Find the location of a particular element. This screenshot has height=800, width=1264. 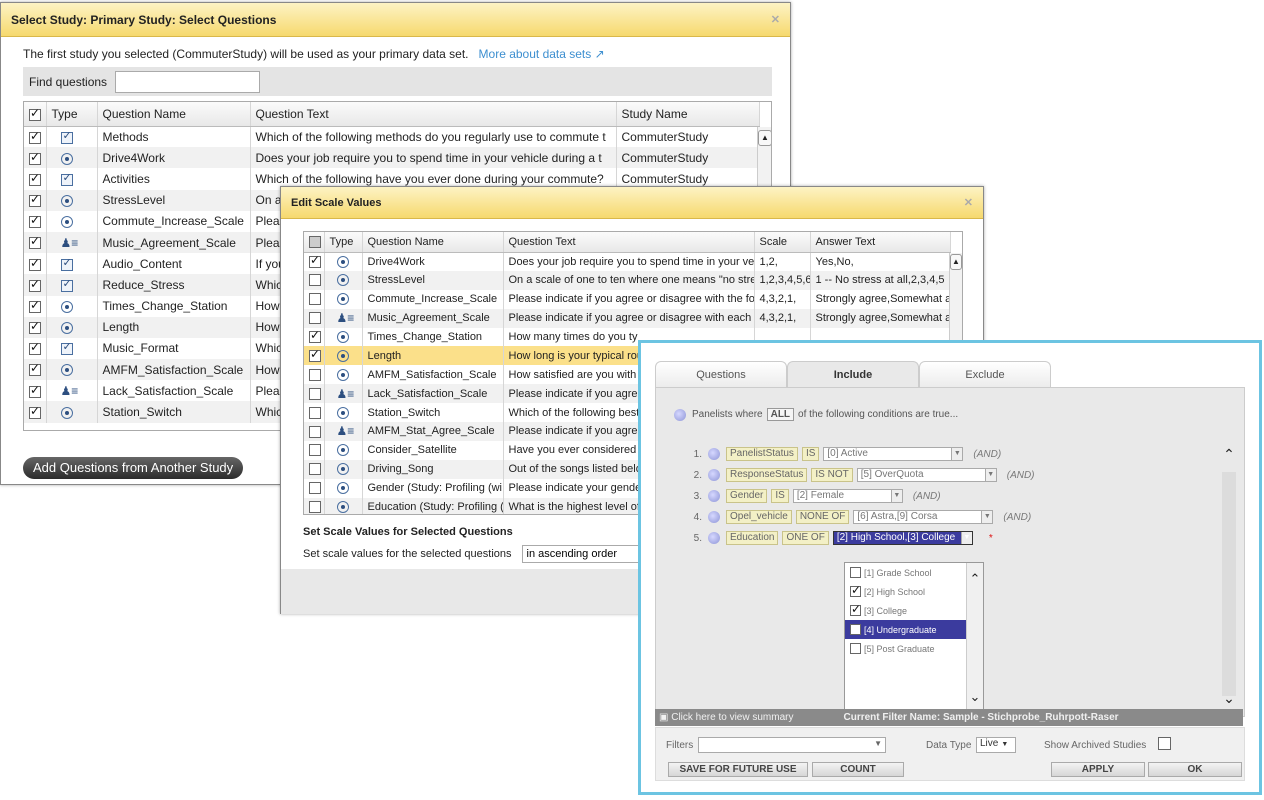

tab-include: Include is located at coordinates (853, 374).